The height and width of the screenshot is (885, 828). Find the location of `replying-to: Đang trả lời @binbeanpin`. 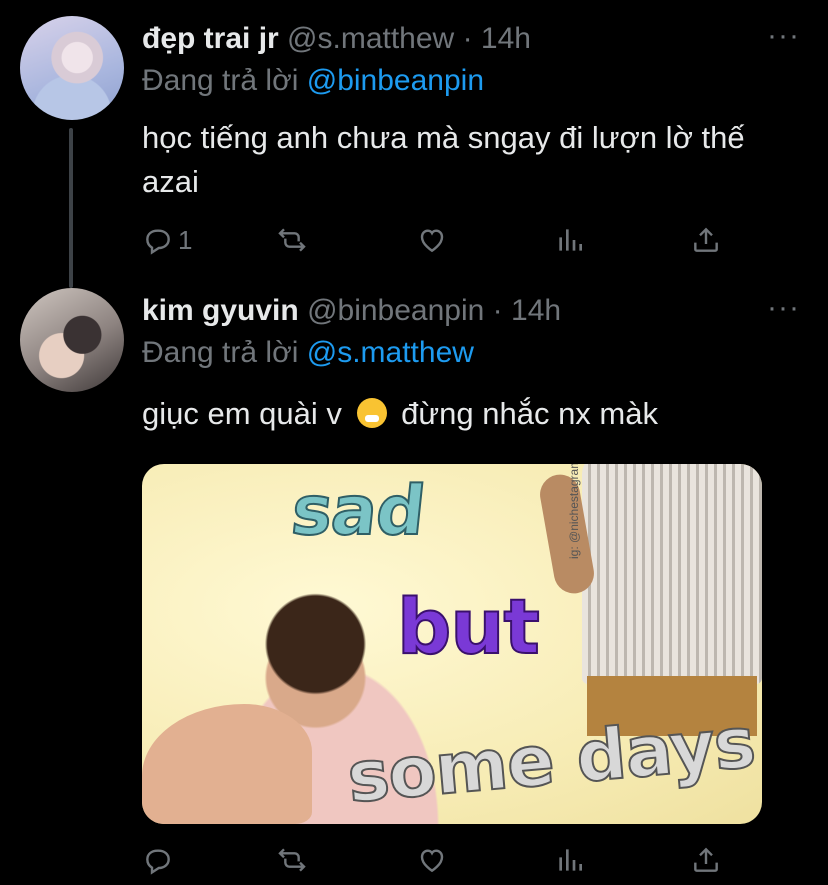

replying-to: Đang trả lời @binbeanpin is located at coordinates (313, 81).